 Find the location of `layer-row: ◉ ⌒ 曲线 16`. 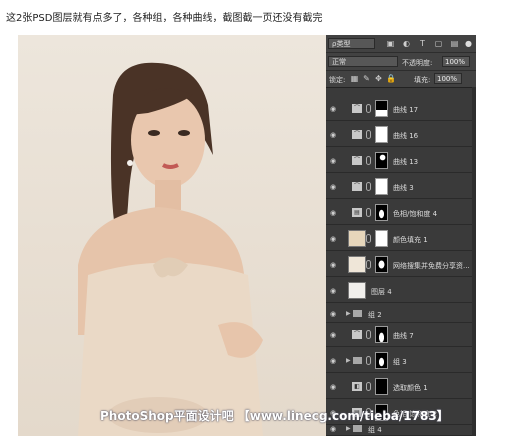

layer-row: ◉ ⌒ 曲线 16 is located at coordinates (401, 135).